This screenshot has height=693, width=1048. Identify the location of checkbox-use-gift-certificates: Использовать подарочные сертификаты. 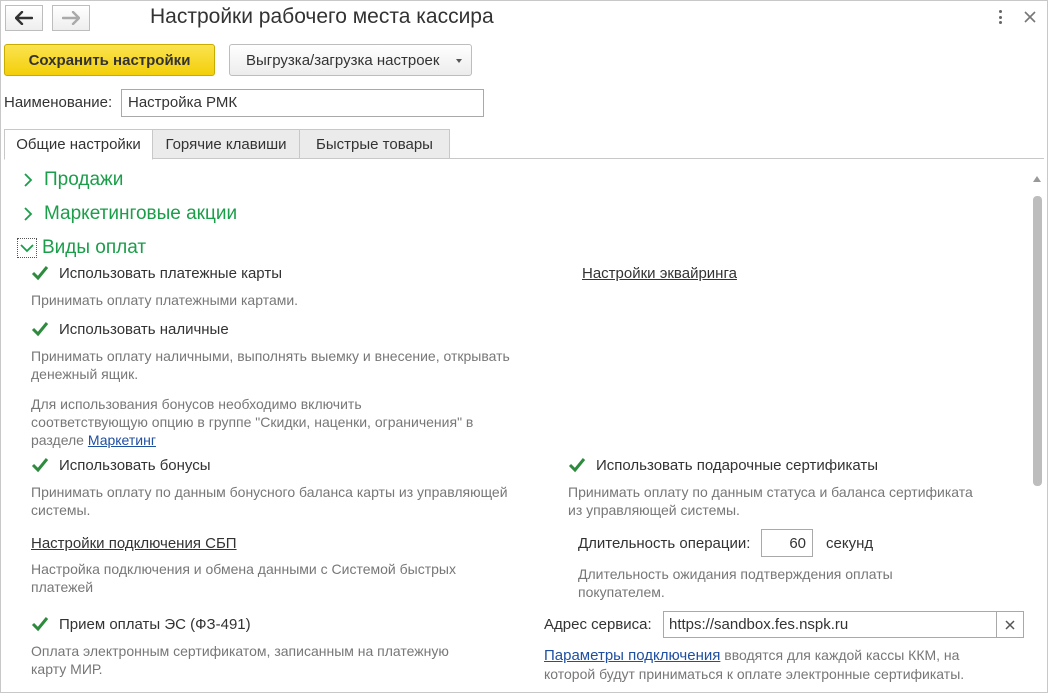
(723, 465).